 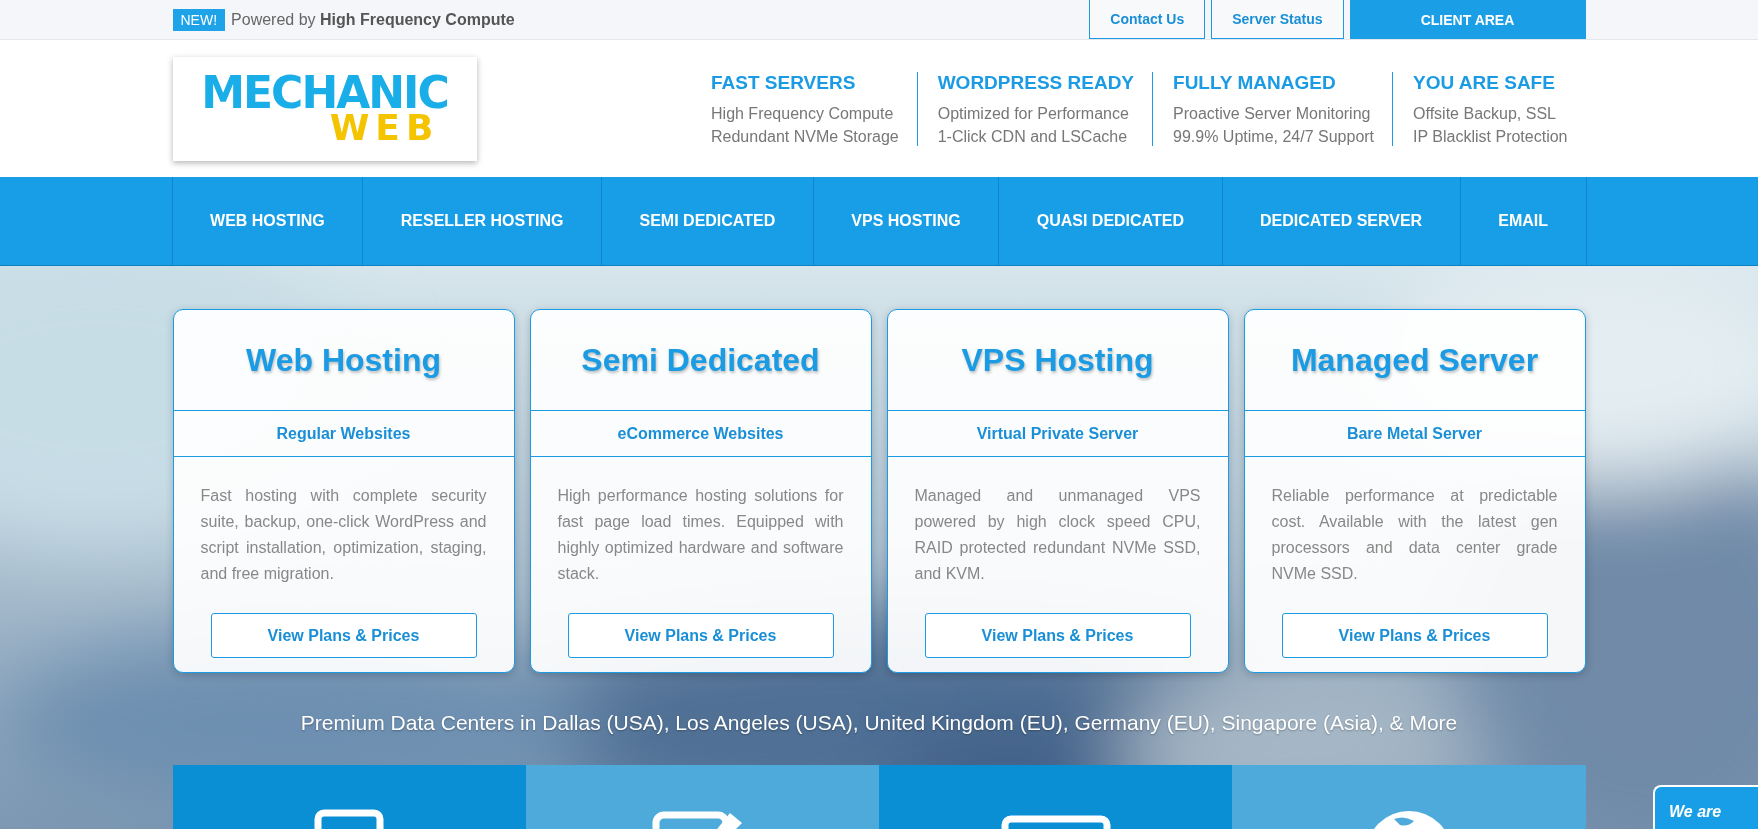 What do you see at coordinates (1057, 433) in the screenshot?
I see `card-subtitle: Virtual Private Server` at bounding box center [1057, 433].